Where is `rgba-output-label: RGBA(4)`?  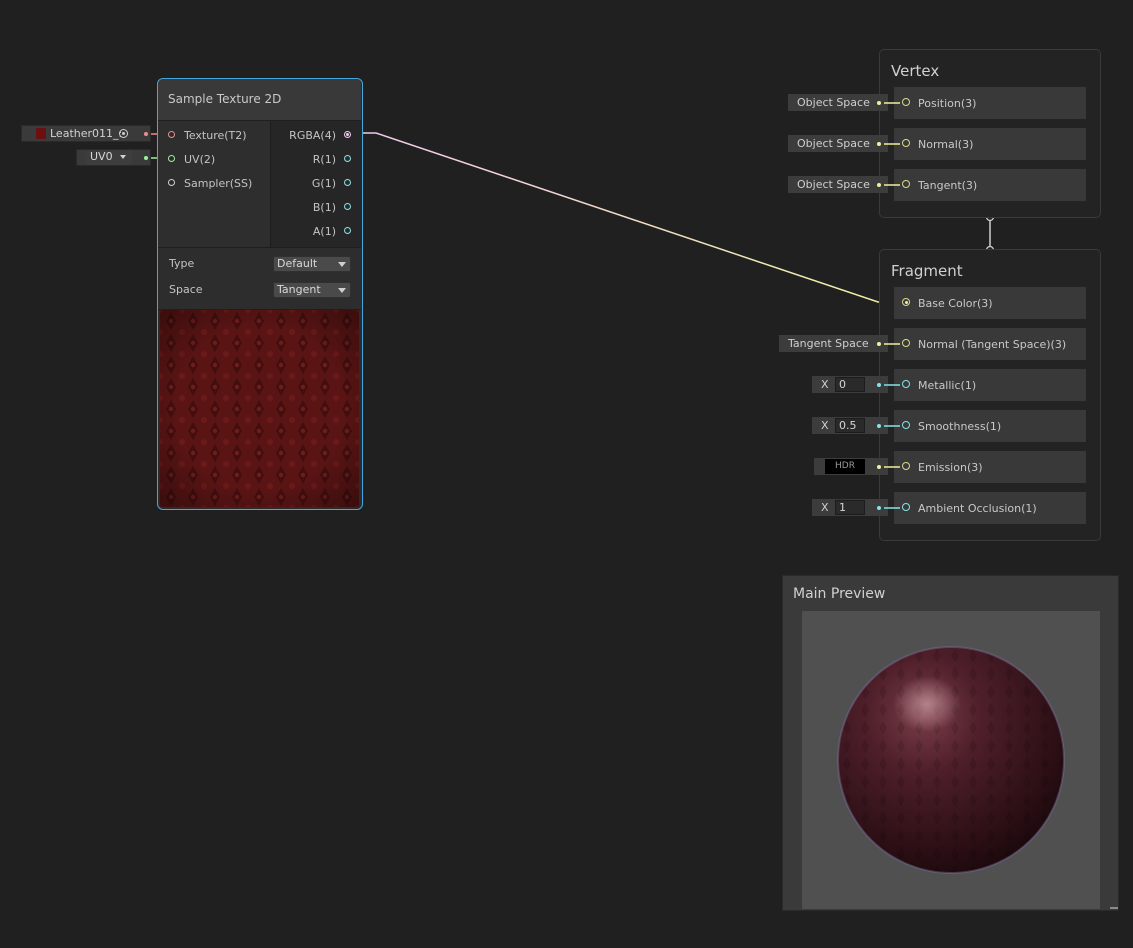
rgba-output-label: RGBA(4) is located at coordinates (312, 135).